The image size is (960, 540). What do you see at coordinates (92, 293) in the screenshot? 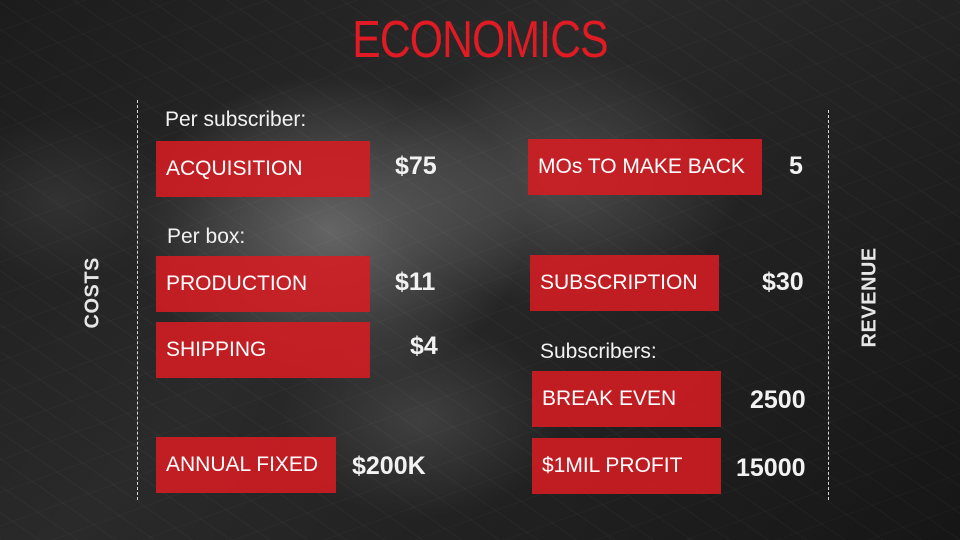
I see `costs-side-label: COSTS` at bounding box center [92, 293].